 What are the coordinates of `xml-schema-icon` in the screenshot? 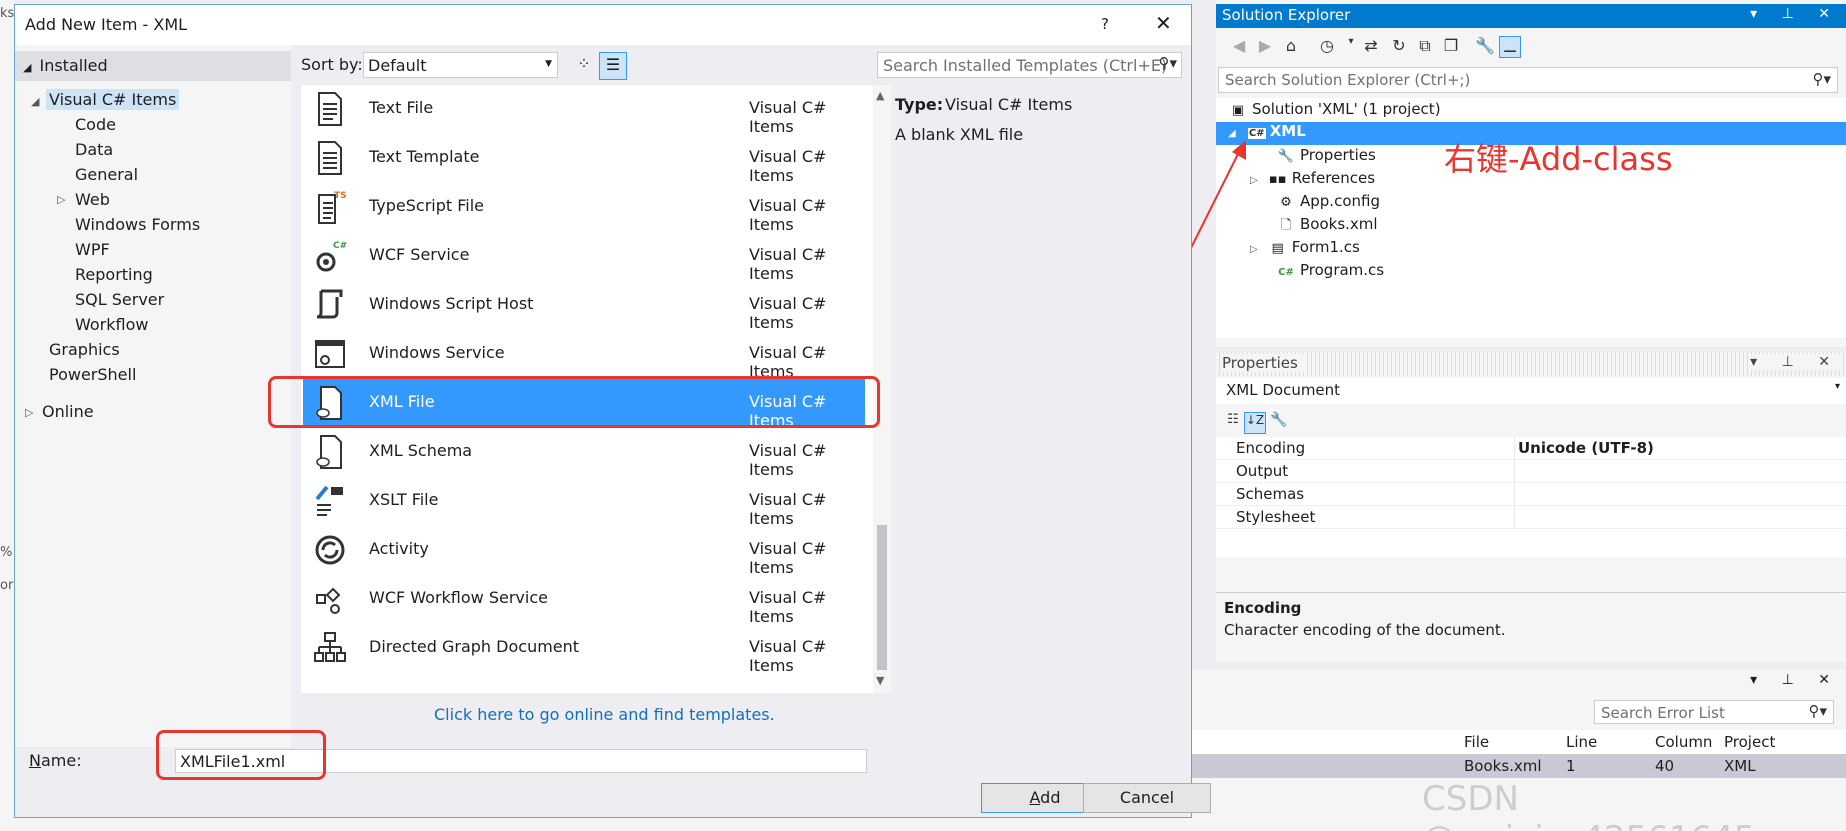 It's located at (329, 452).